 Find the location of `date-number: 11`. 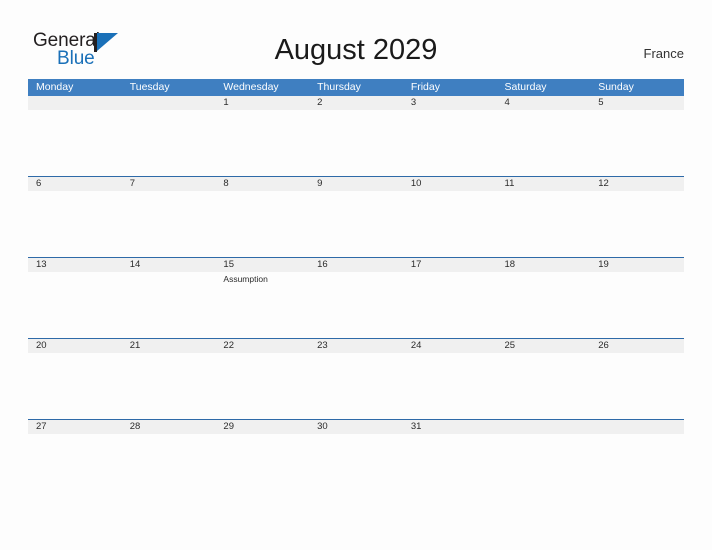

date-number: 11 is located at coordinates (544, 184).